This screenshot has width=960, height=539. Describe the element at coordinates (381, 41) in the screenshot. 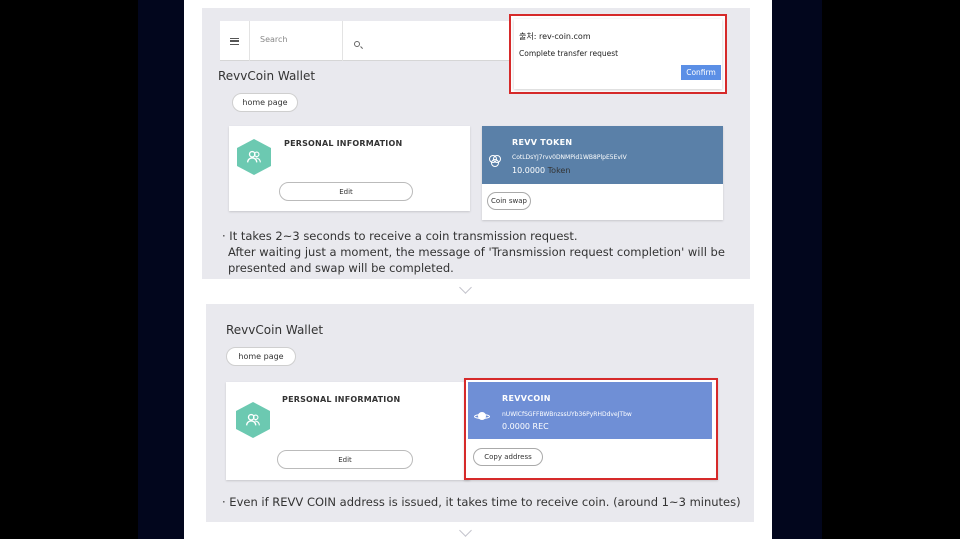

I see `top-bar` at that location.